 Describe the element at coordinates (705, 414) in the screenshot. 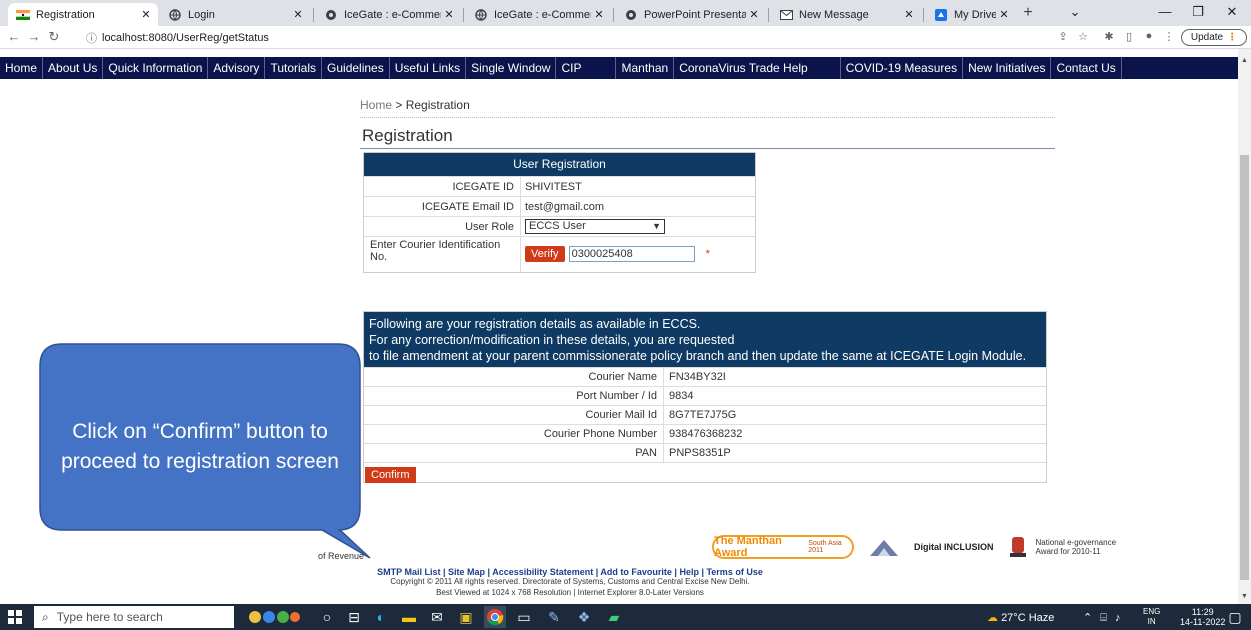

I see `table-row: Courier Mail Id 8G7TE7J75G` at that location.